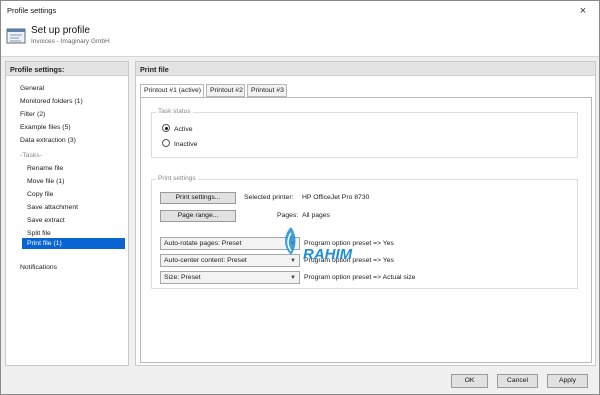  Describe the element at coordinates (230, 277) in the screenshot. I see `size-select: Size: Preset ▼` at that location.